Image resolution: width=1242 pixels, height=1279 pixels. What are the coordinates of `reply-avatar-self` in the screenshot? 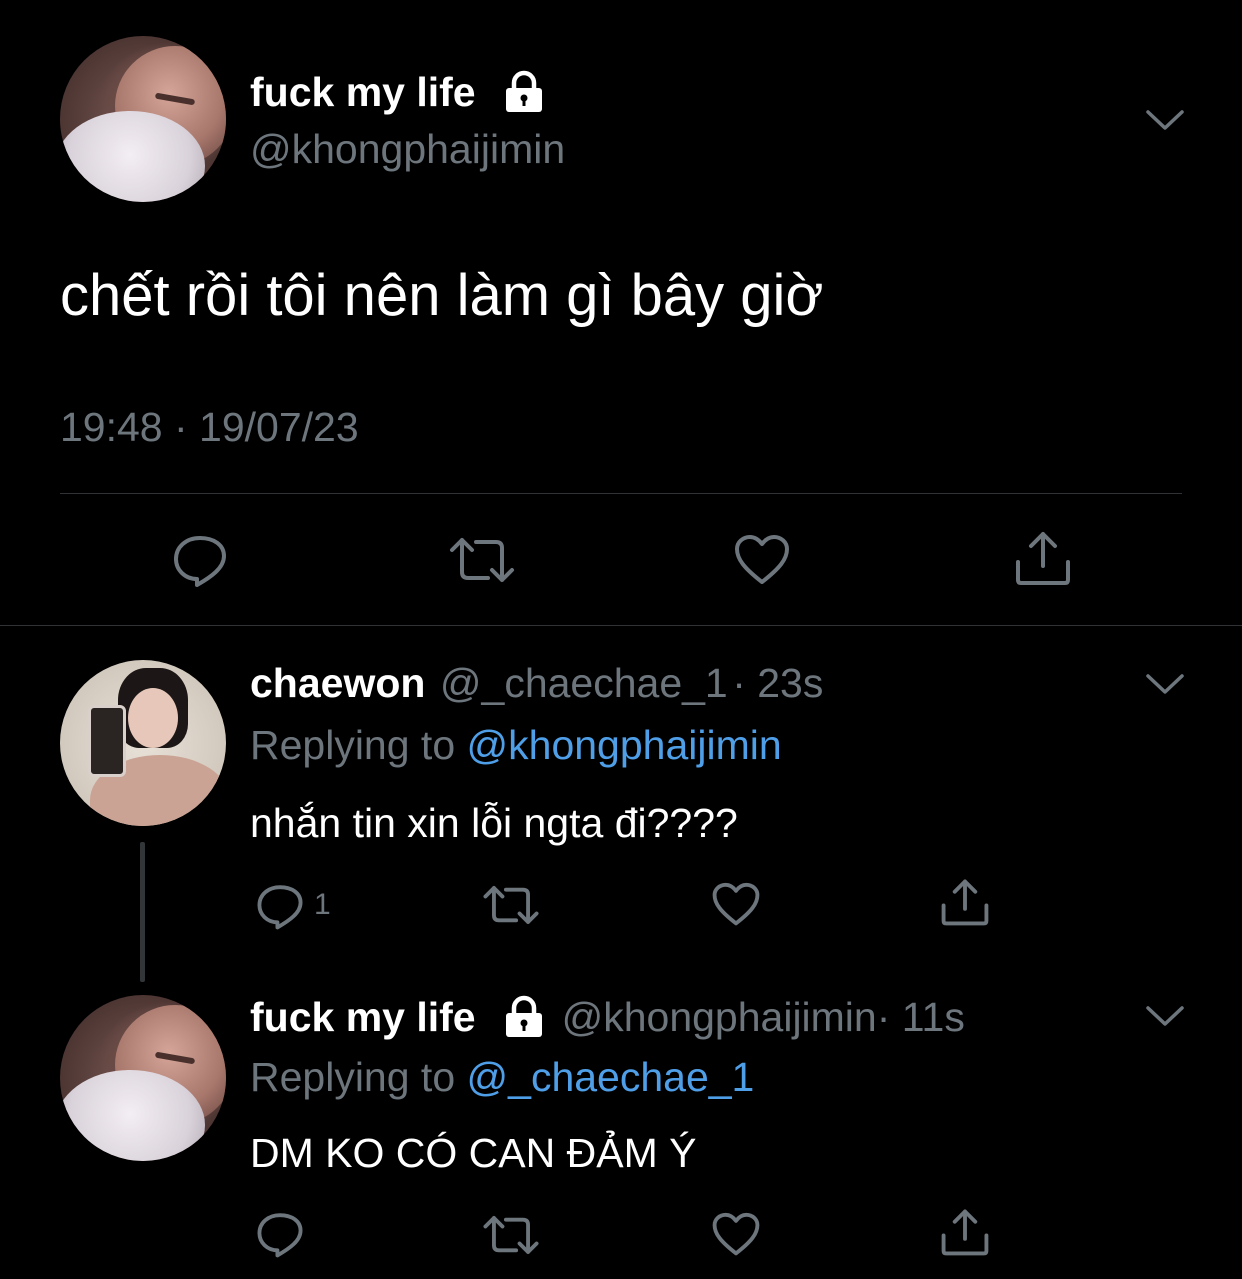 It's located at (143, 1078).